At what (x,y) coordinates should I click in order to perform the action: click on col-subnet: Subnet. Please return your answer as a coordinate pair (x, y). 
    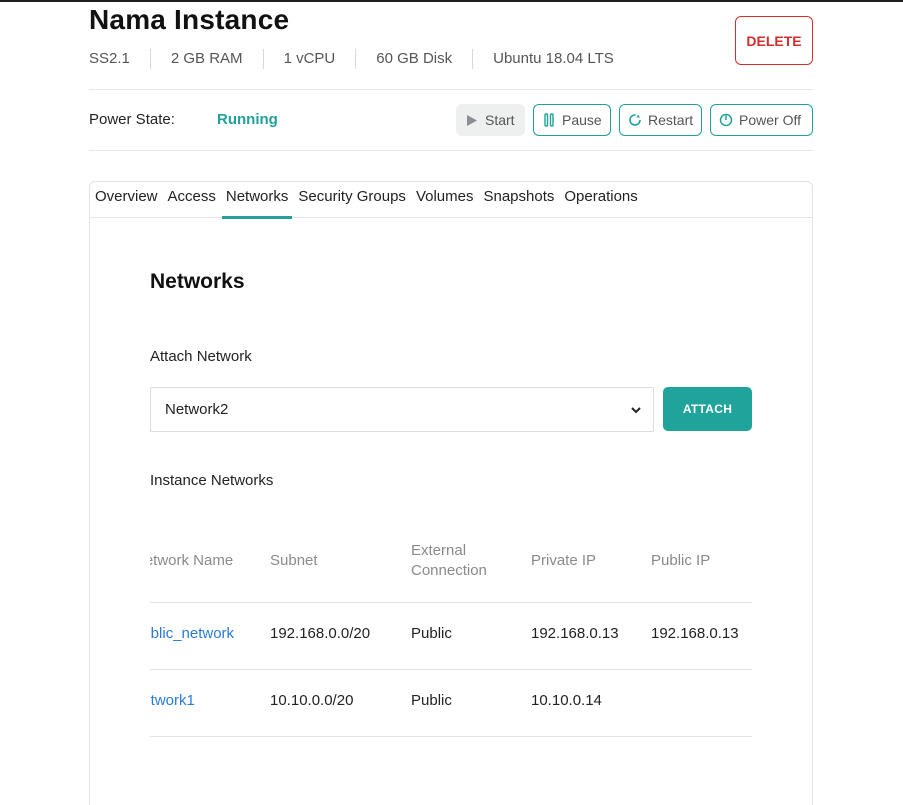
    Looking at the image, I should click on (294, 560).